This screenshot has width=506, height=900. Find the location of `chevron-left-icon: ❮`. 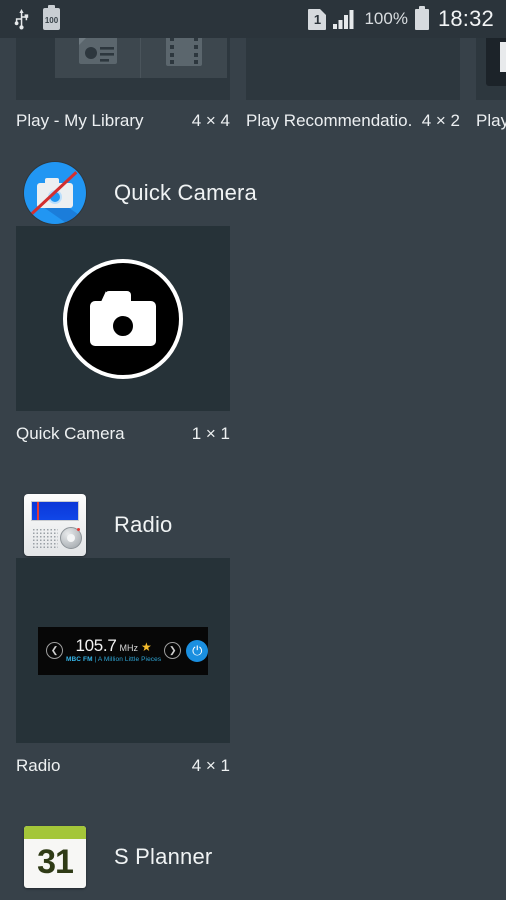

chevron-left-icon: ❮ is located at coordinates (54, 650).